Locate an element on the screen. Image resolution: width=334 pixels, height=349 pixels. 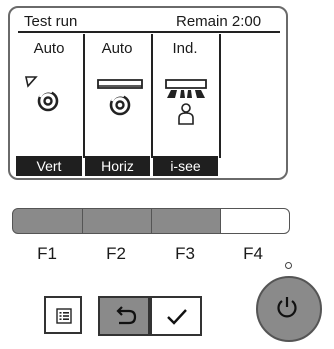
function-label-f2: Horiz is located at coordinates (117, 166).